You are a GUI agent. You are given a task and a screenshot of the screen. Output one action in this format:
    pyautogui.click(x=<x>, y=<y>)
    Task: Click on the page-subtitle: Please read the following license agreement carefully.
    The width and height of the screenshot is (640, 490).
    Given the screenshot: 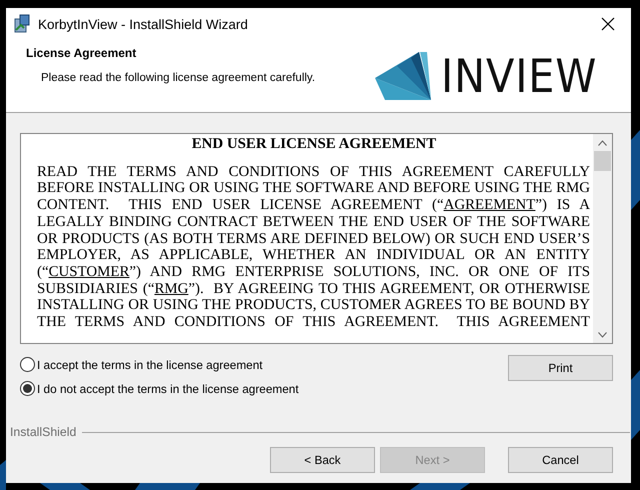 What is the action you would take?
    pyautogui.click(x=178, y=78)
    